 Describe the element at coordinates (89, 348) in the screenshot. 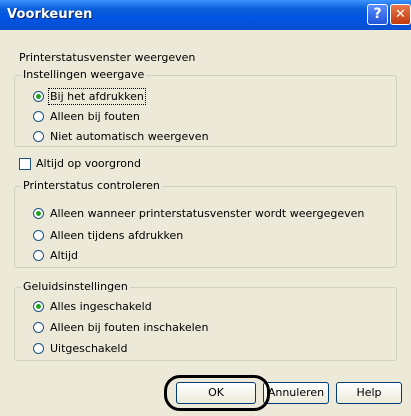

I see `radio-label: Uitgeschakeld` at that location.